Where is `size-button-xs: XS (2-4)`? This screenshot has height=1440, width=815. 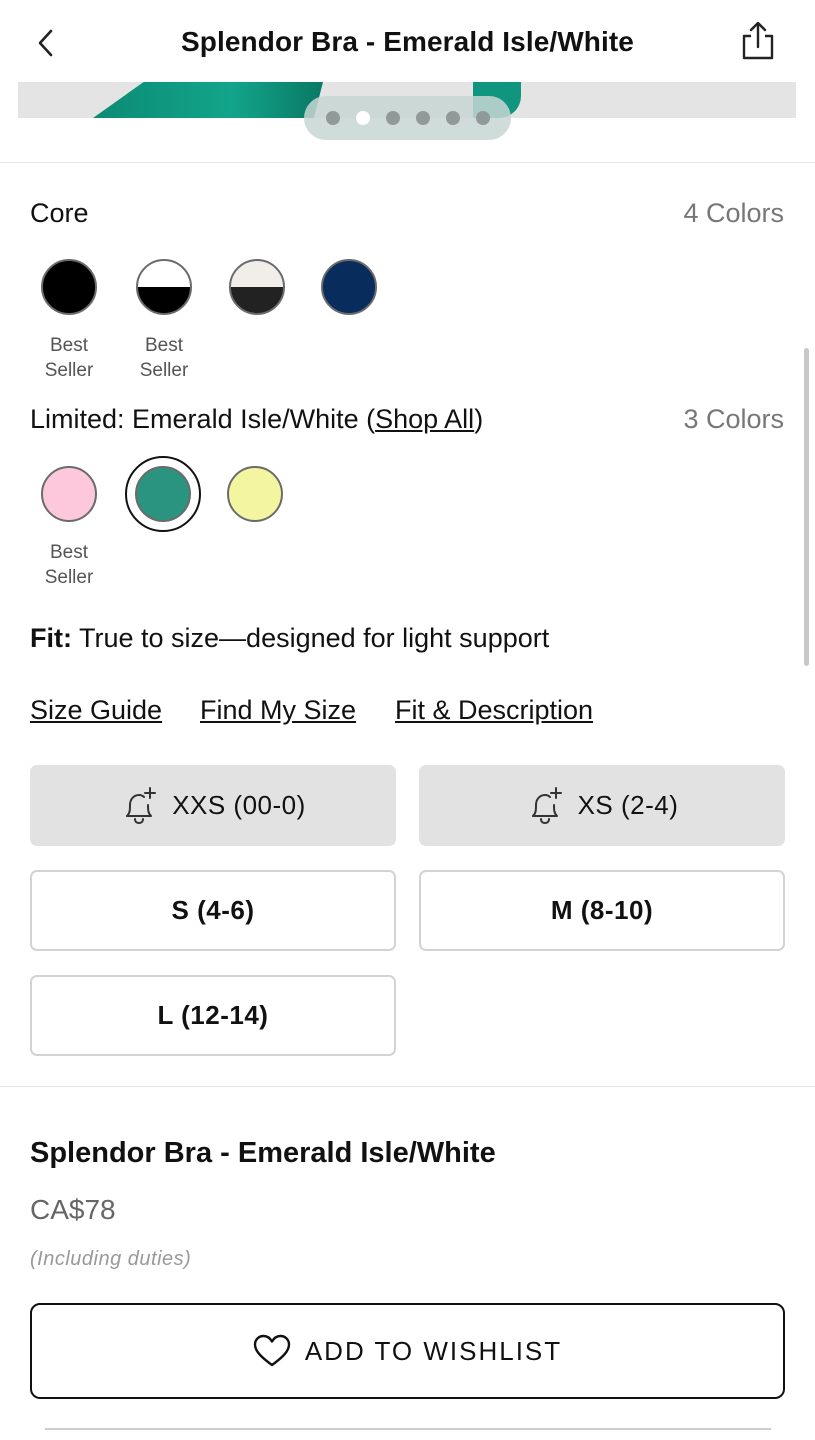 size-button-xs: XS (2-4) is located at coordinates (602, 805).